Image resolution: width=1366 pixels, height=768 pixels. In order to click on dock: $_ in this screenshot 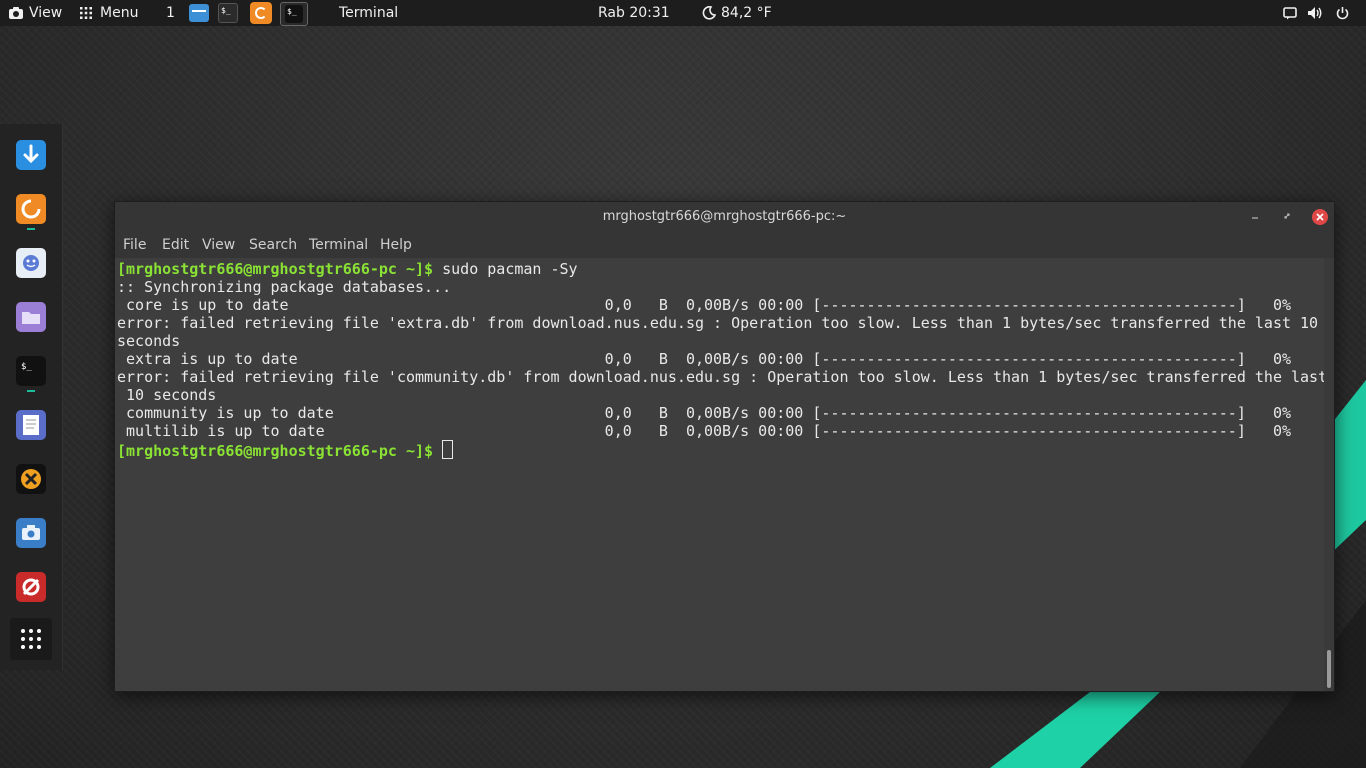, I will do `click(31, 397)`.